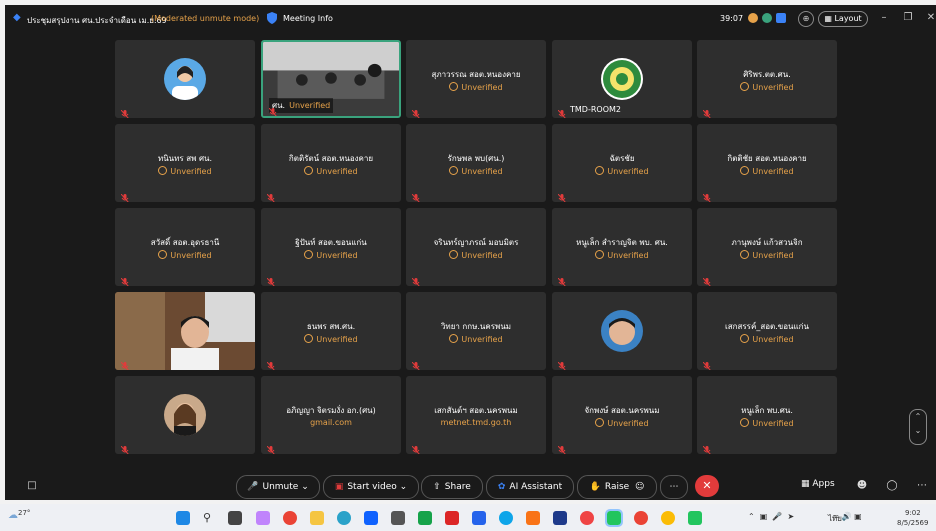  I want to click on avatar, so click(185, 79).